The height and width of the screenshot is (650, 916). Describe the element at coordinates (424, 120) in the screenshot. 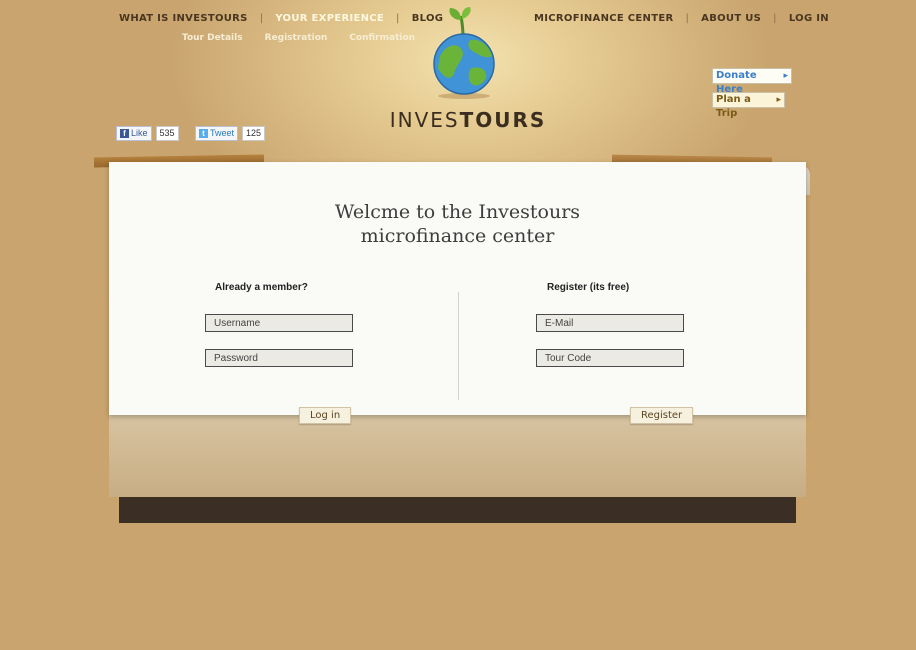

I see `logo-text-light: INVES` at that location.